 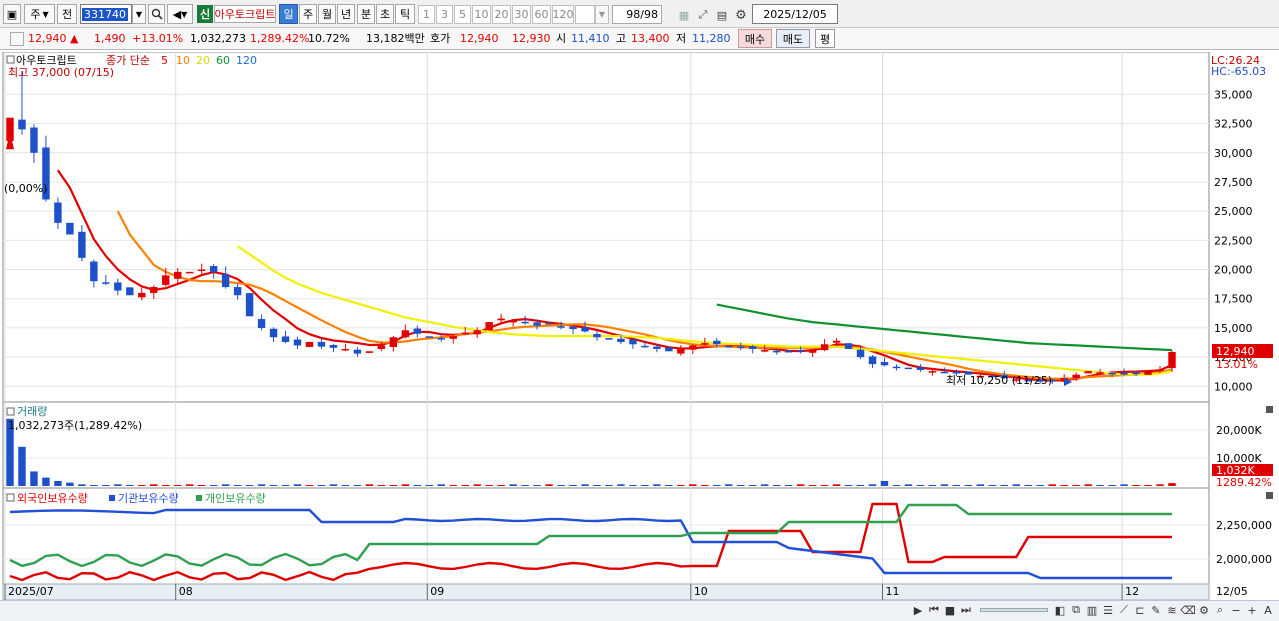 What do you see at coordinates (1268, 610) in the screenshot?
I see `text-icon: A` at bounding box center [1268, 610].